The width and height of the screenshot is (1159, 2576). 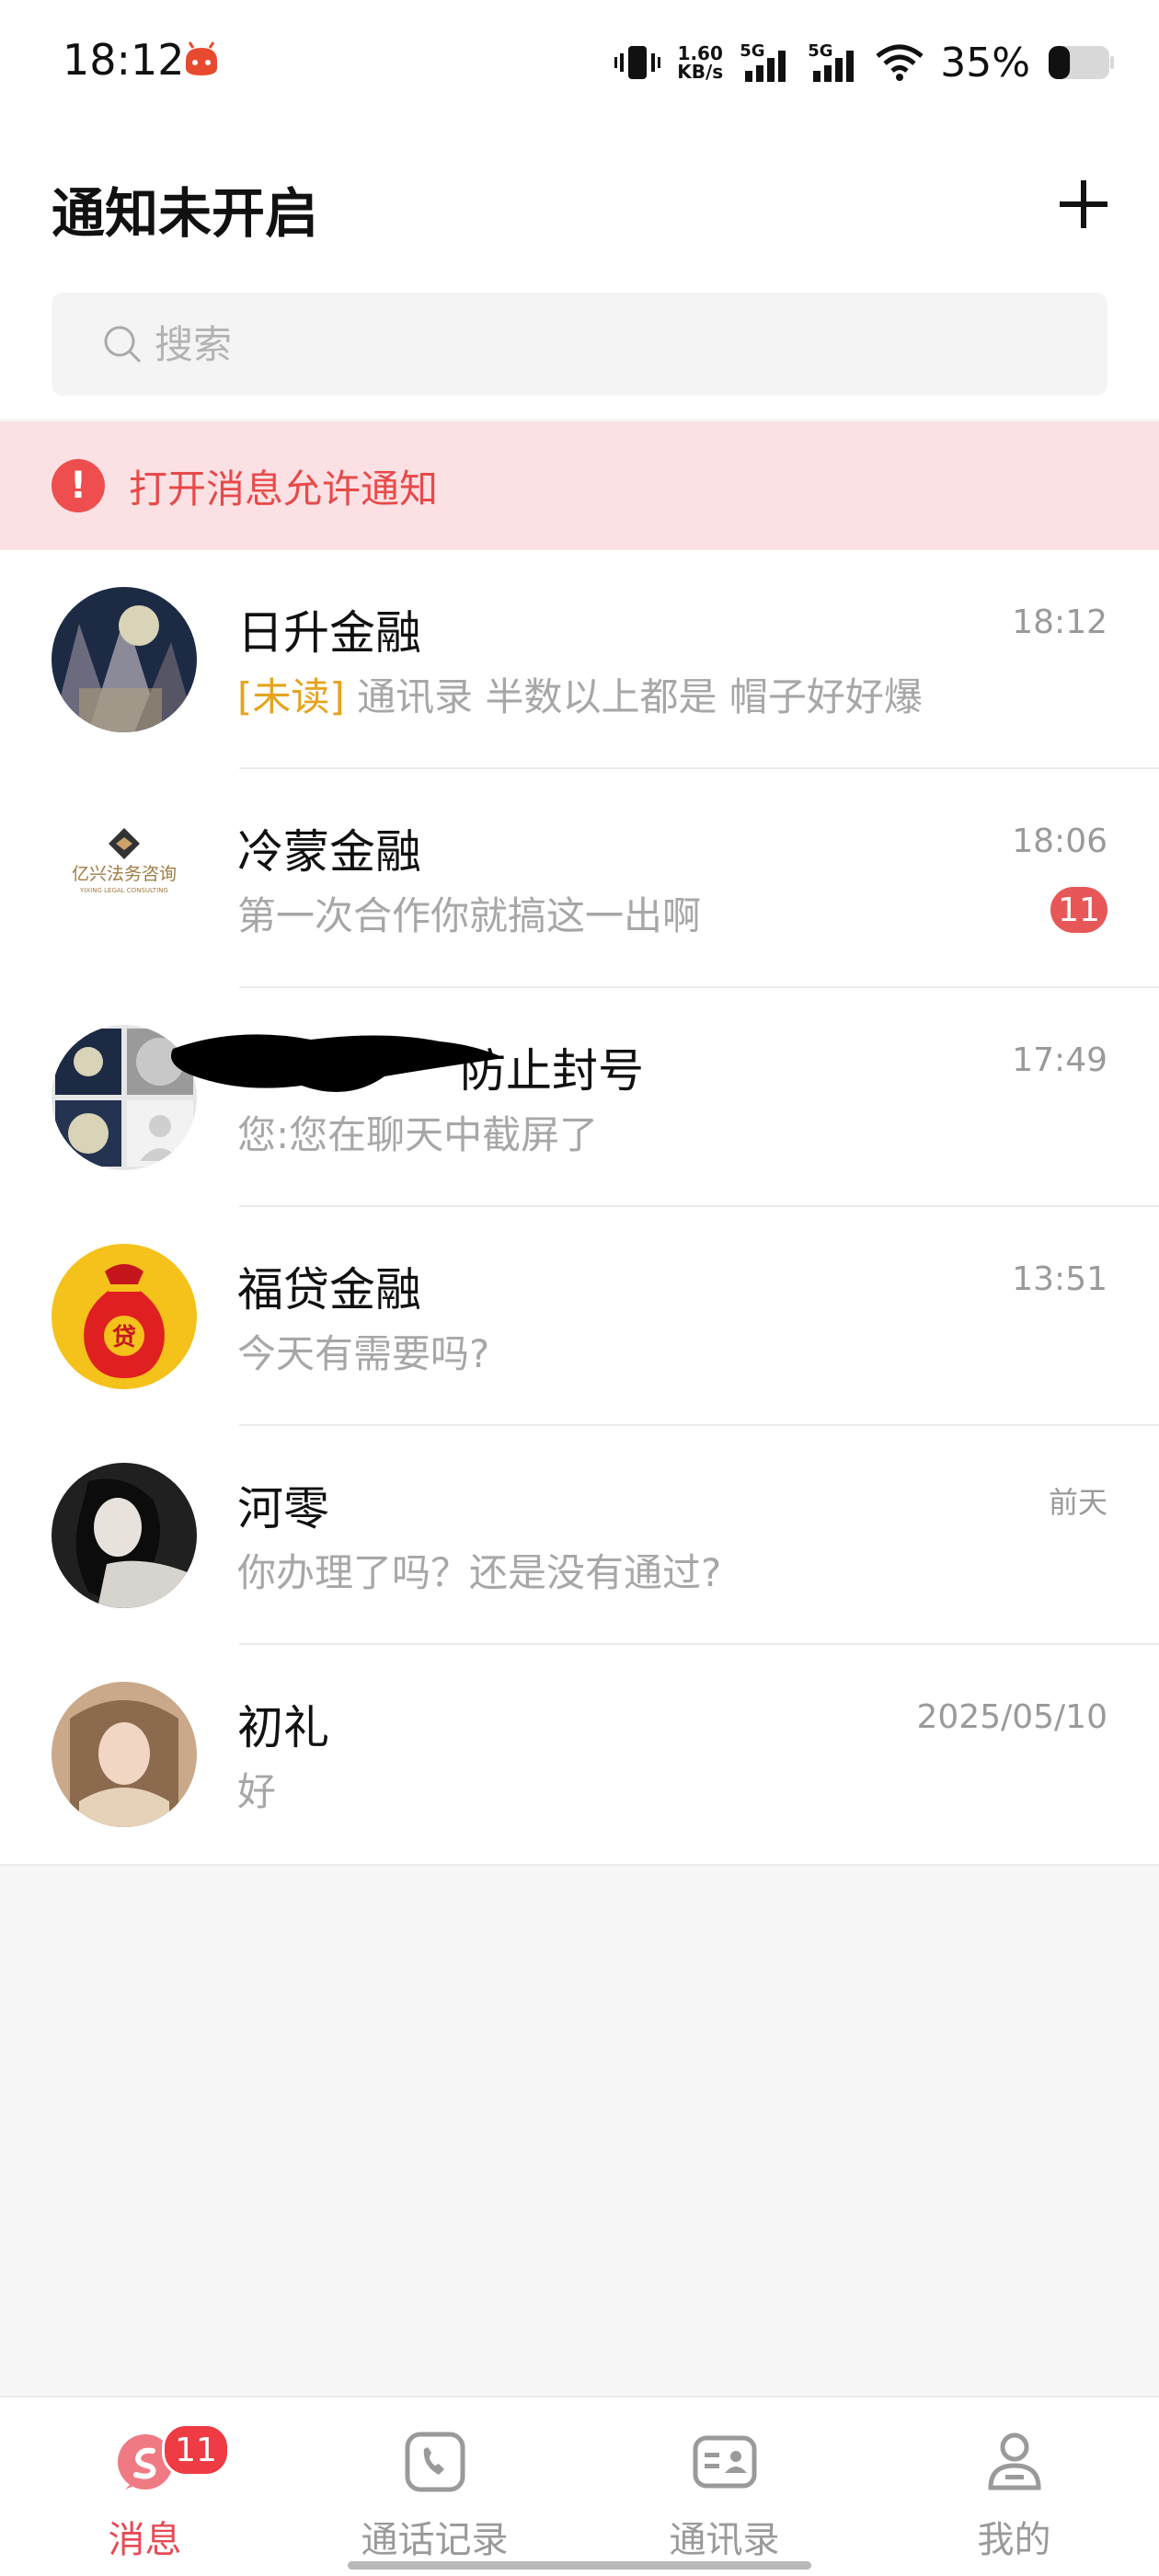 What do you see at coordinates (579, 1535) in the screenshot?
I see `chat-row: 河零 前天 你办理了吗？还是没有通过?` at bounding box center [579, 1535].